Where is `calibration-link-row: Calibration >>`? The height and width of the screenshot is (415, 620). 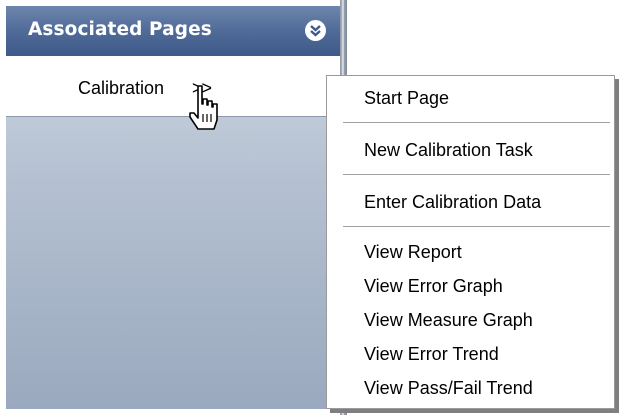 calibration-link-row: Calibration >> is located at coordinates (173, 86).